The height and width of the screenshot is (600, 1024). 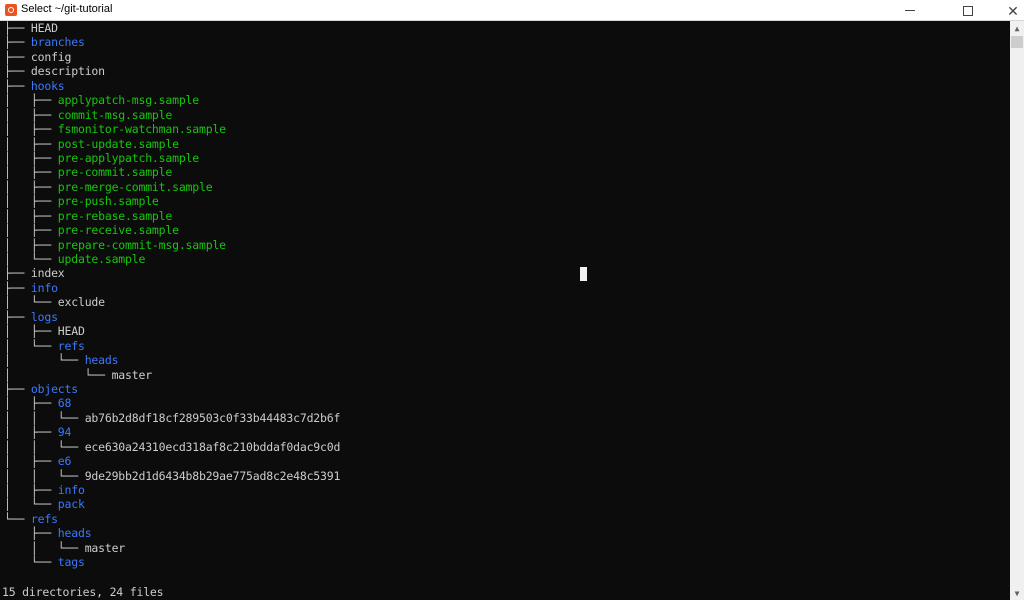 I want to click on tree-directory-row: ├── hooks, so click(x=172, y=86).